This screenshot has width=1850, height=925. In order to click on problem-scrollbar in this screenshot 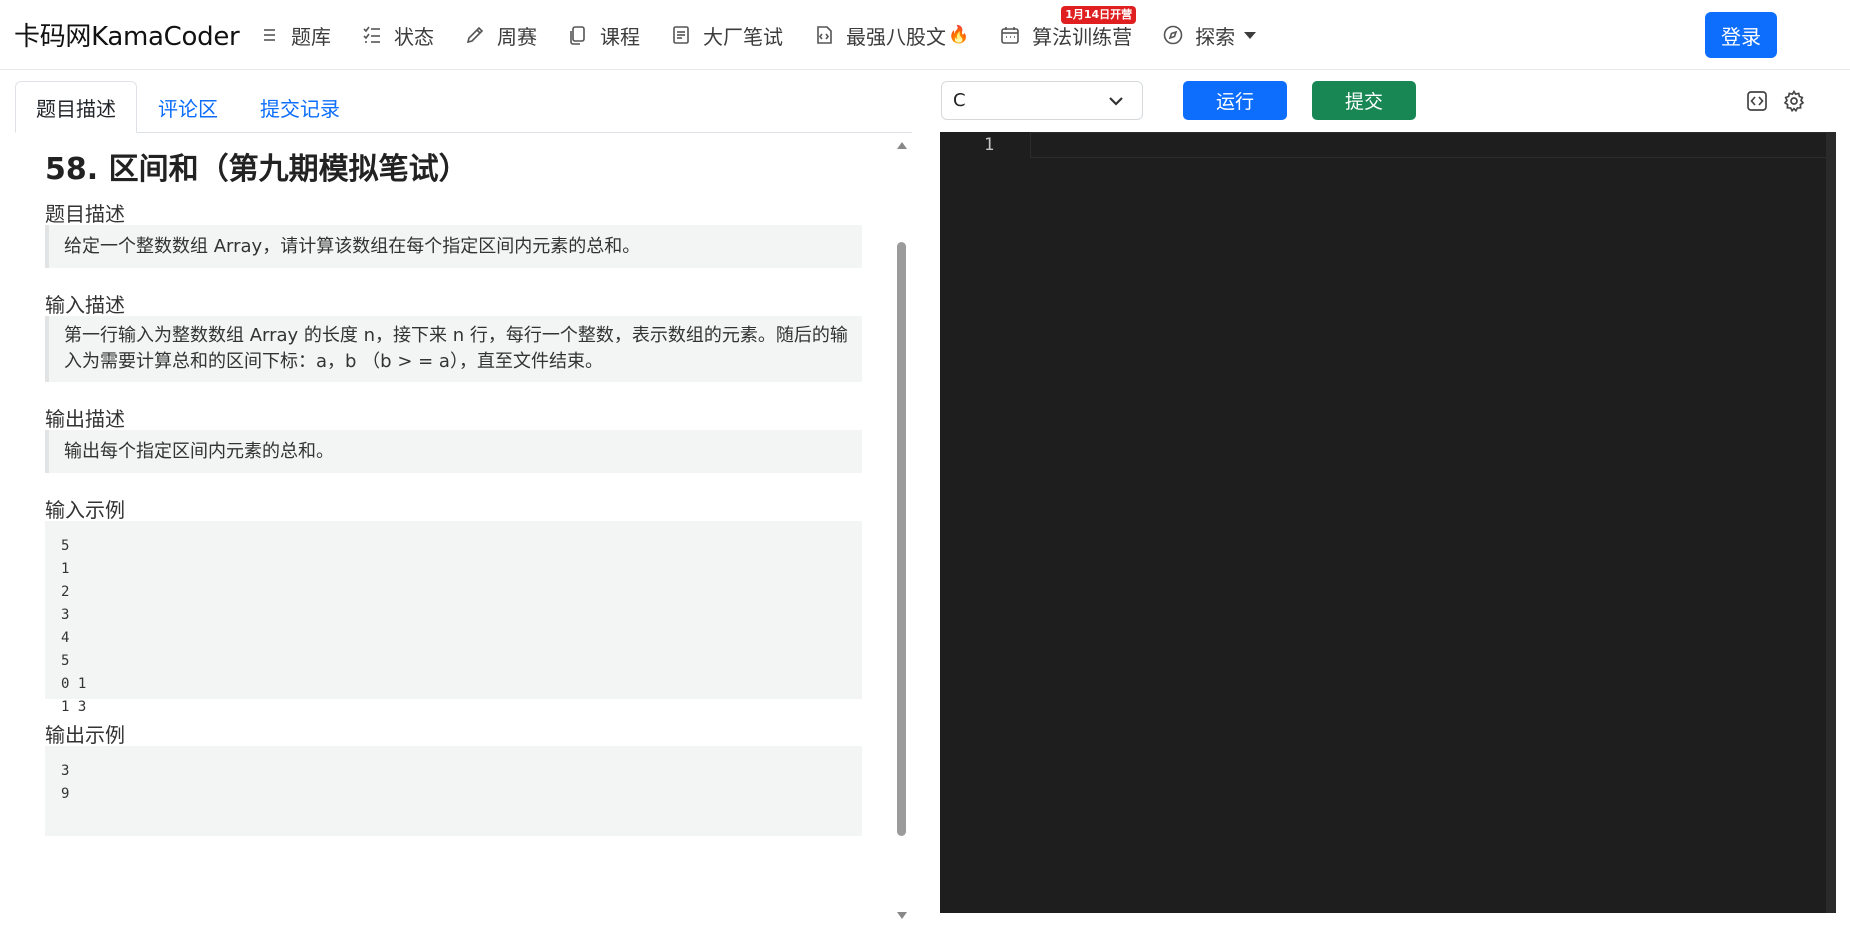, I will do `click(902, 529)`.